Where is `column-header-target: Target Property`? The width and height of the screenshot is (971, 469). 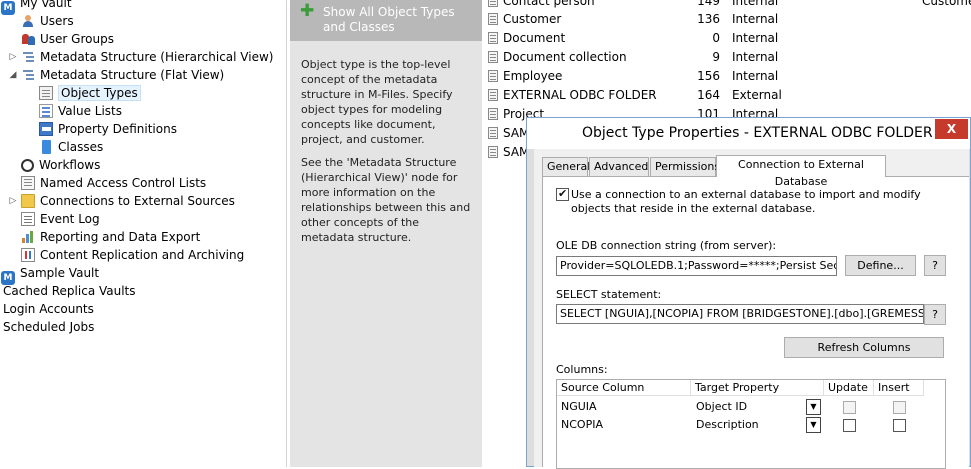
column-header-target: Target Property is located at coordinates (757, 388).